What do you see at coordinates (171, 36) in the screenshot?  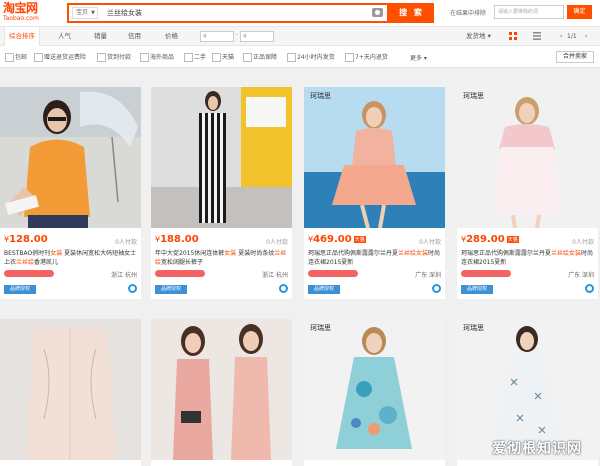 I see `sort-price: 价格` at bounding box center [171, 36].